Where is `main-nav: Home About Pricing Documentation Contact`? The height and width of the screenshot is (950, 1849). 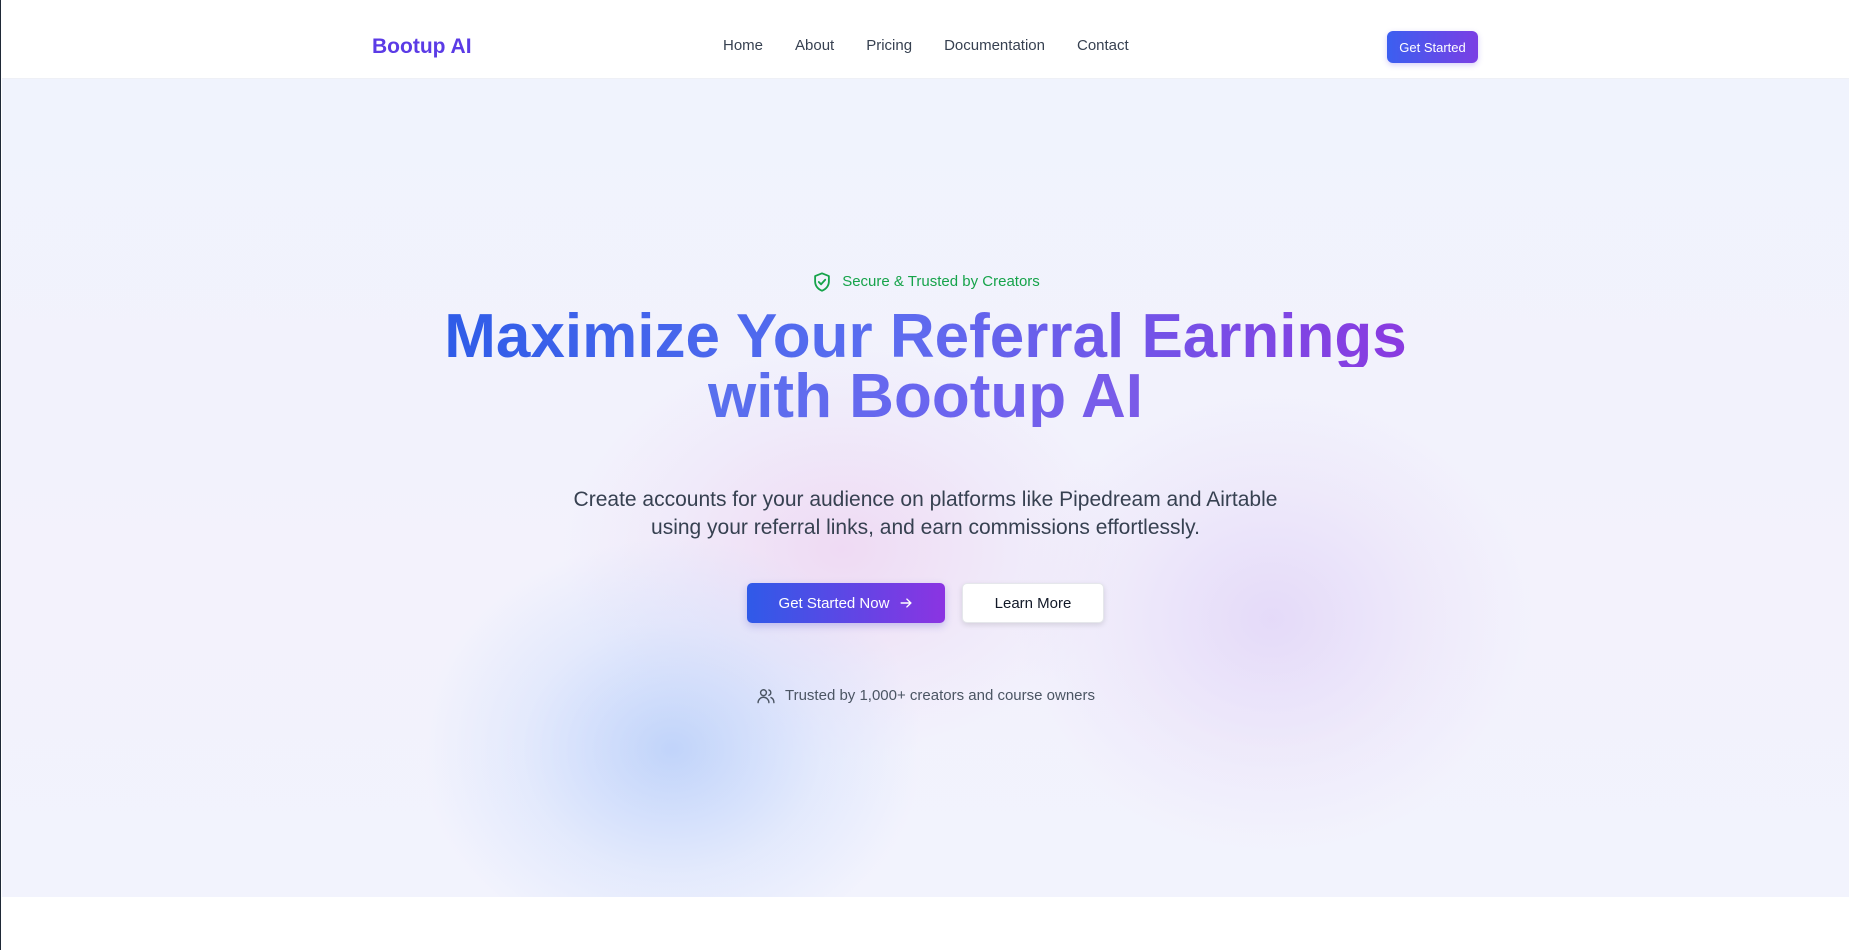
main-nav: Home About Pricing Documentation Contact is located at coordinates (926, 46).